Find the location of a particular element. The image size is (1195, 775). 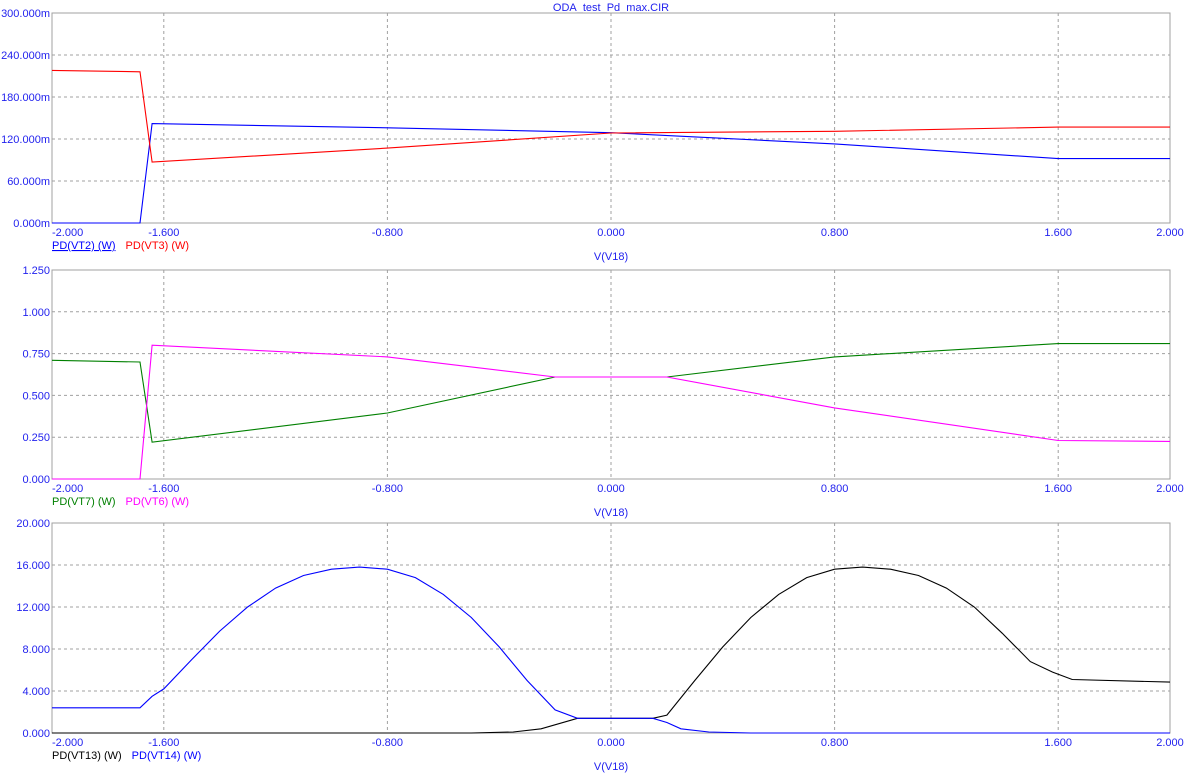

y-tick-label: 1.250 is located at coordinates (36, 271).